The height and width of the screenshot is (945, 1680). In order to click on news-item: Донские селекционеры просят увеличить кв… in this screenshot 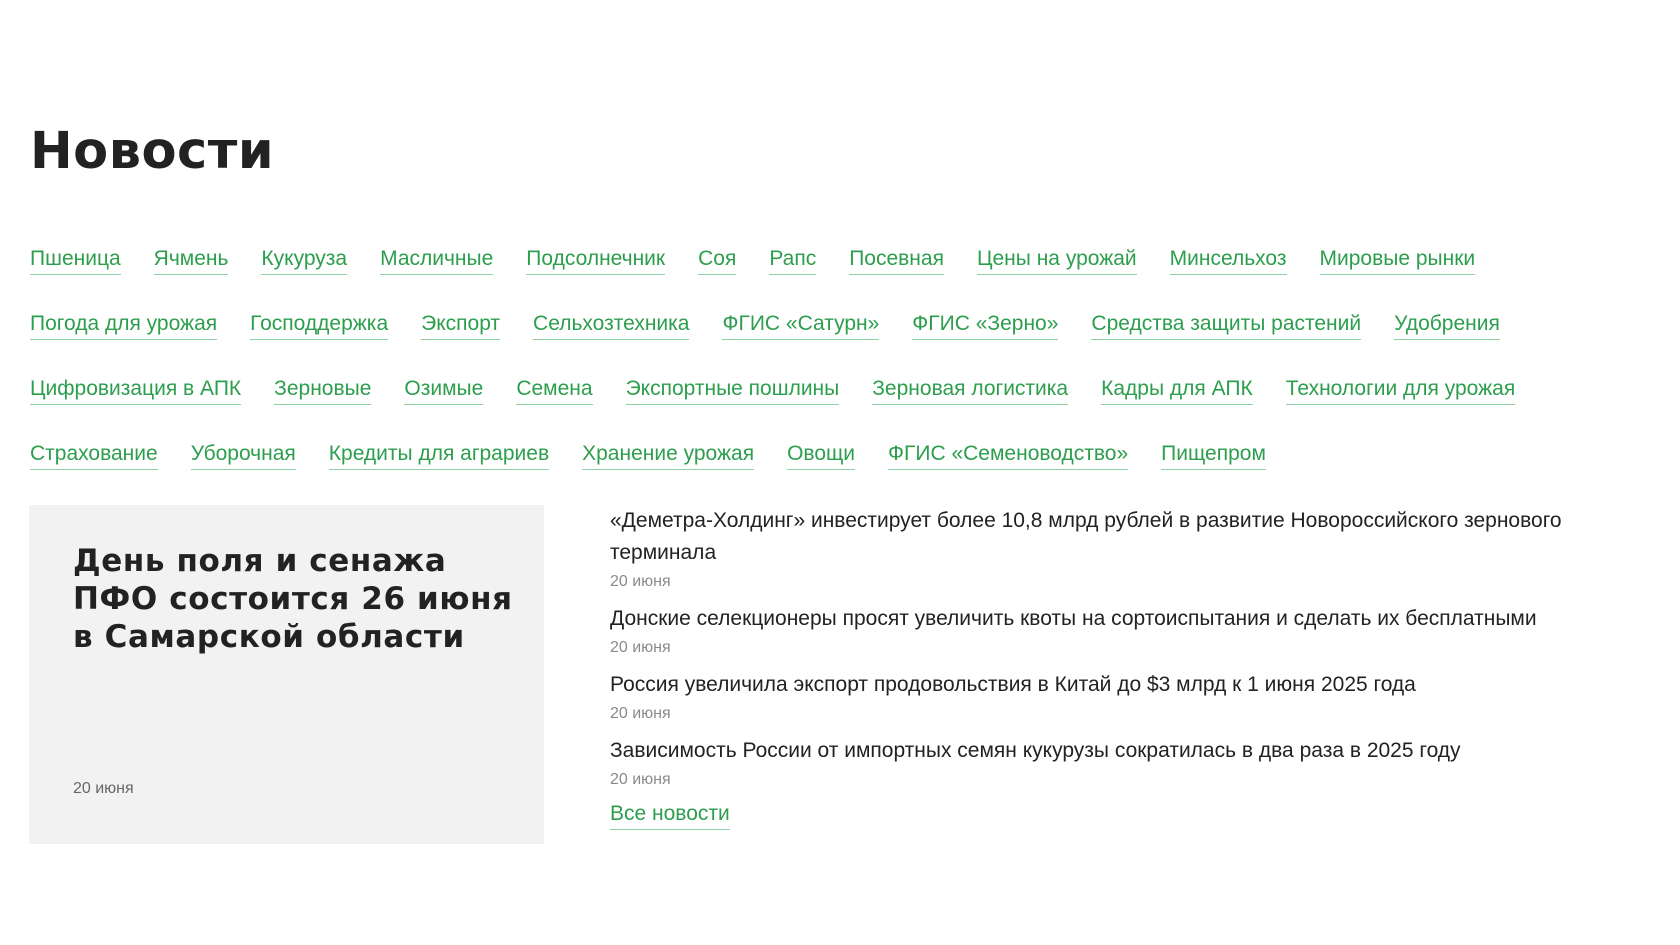, I will do `click(1140, 630)`.